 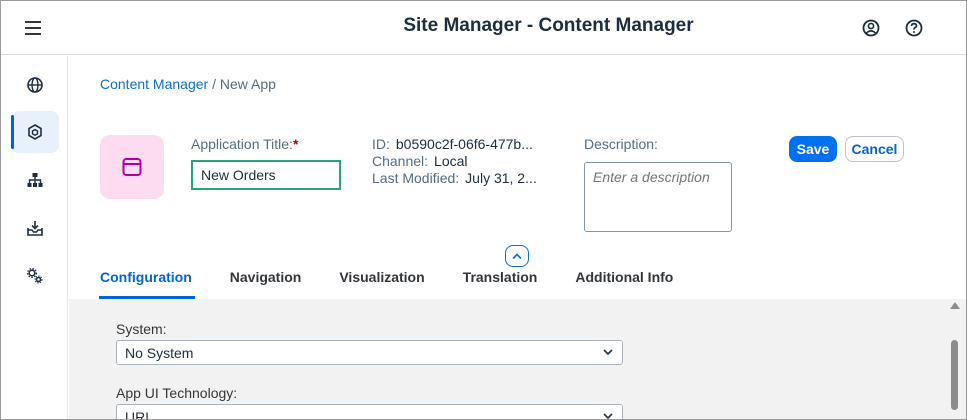 What do you see at coordinates (813, 149) in the screenshot?
I see `save-button: Save` at bounding box center [813, 149].